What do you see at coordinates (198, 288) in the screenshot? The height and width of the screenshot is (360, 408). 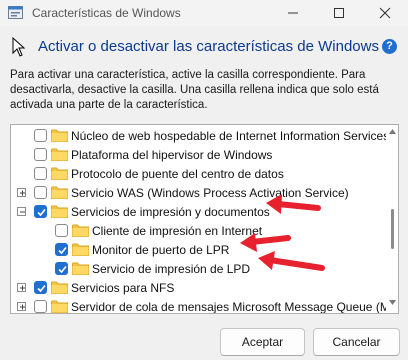 I see `tree-item: Servicios para NFS` at bounding box center [198, 288].